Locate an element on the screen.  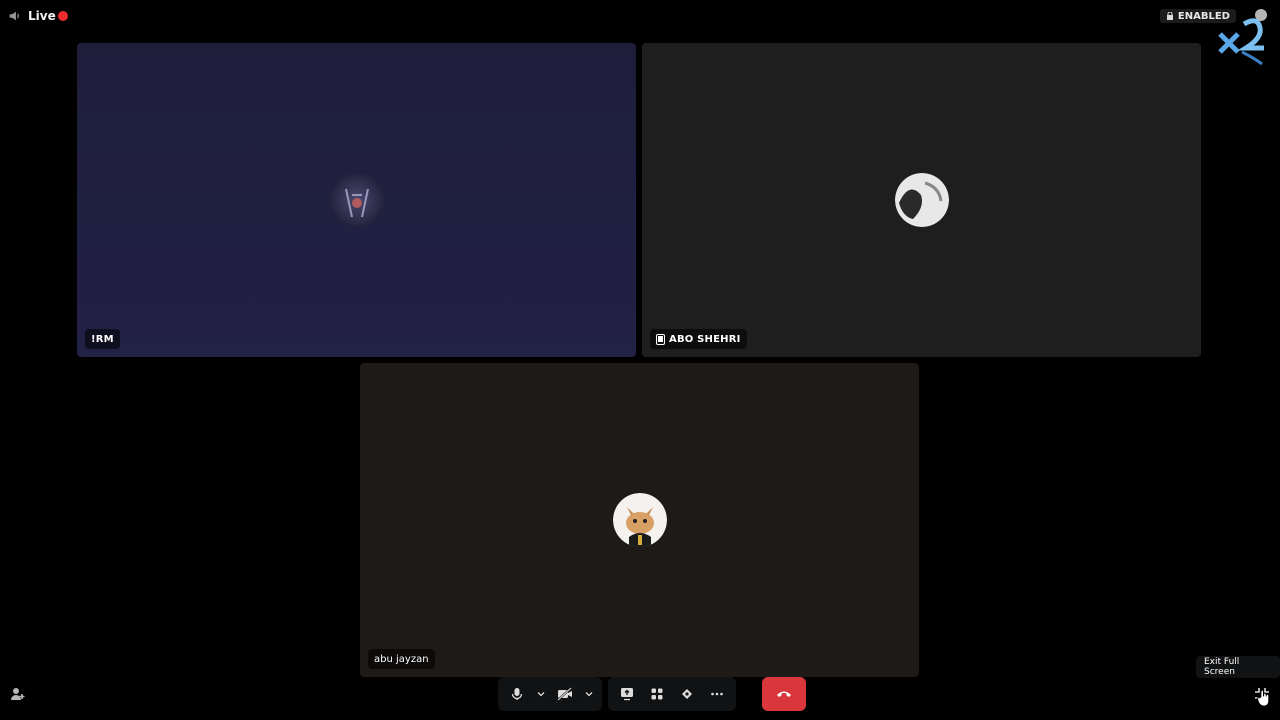
live-indicator: Live is located at coordinates (38, 16).